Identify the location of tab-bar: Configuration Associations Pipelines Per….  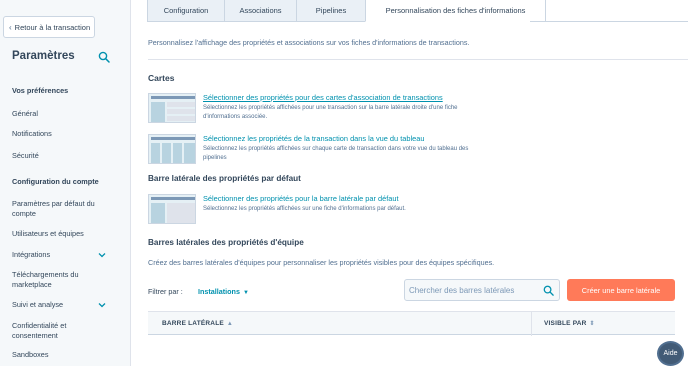
(346, 11).